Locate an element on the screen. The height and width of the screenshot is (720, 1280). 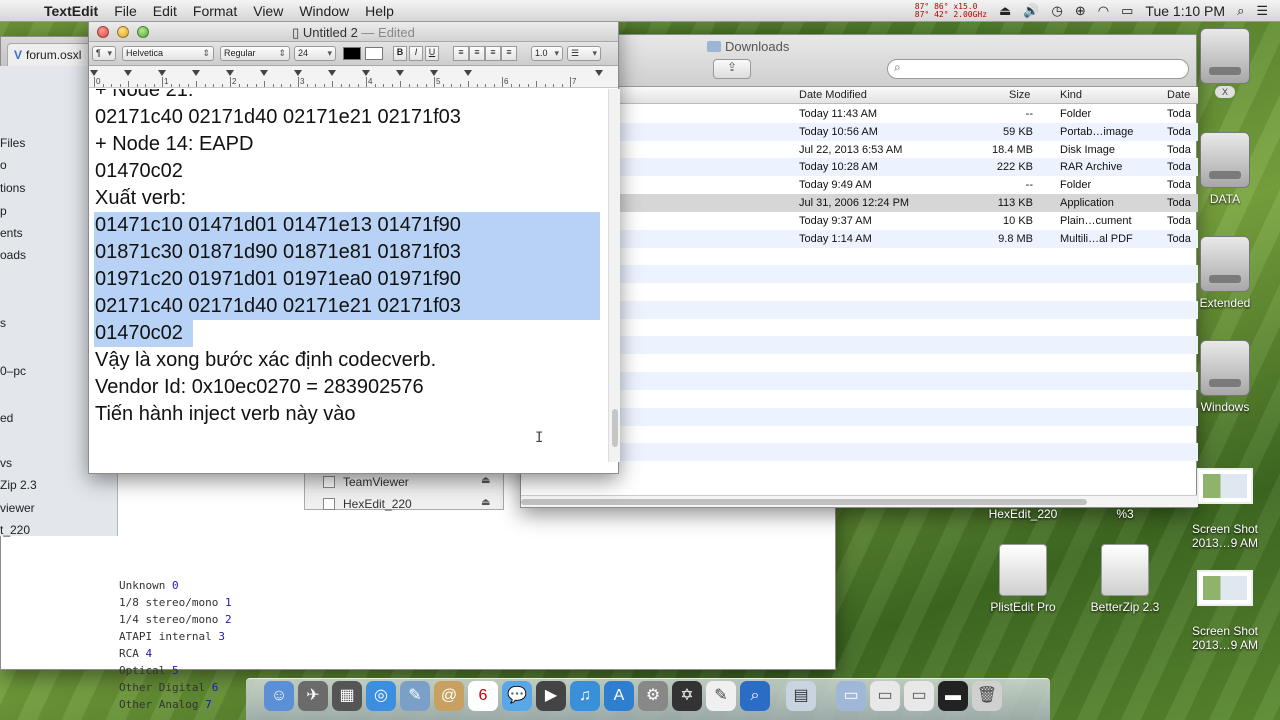
table-row: Today 9:37 AM 10 KB Plain…cument Toda is located at coordinates (859, 221).